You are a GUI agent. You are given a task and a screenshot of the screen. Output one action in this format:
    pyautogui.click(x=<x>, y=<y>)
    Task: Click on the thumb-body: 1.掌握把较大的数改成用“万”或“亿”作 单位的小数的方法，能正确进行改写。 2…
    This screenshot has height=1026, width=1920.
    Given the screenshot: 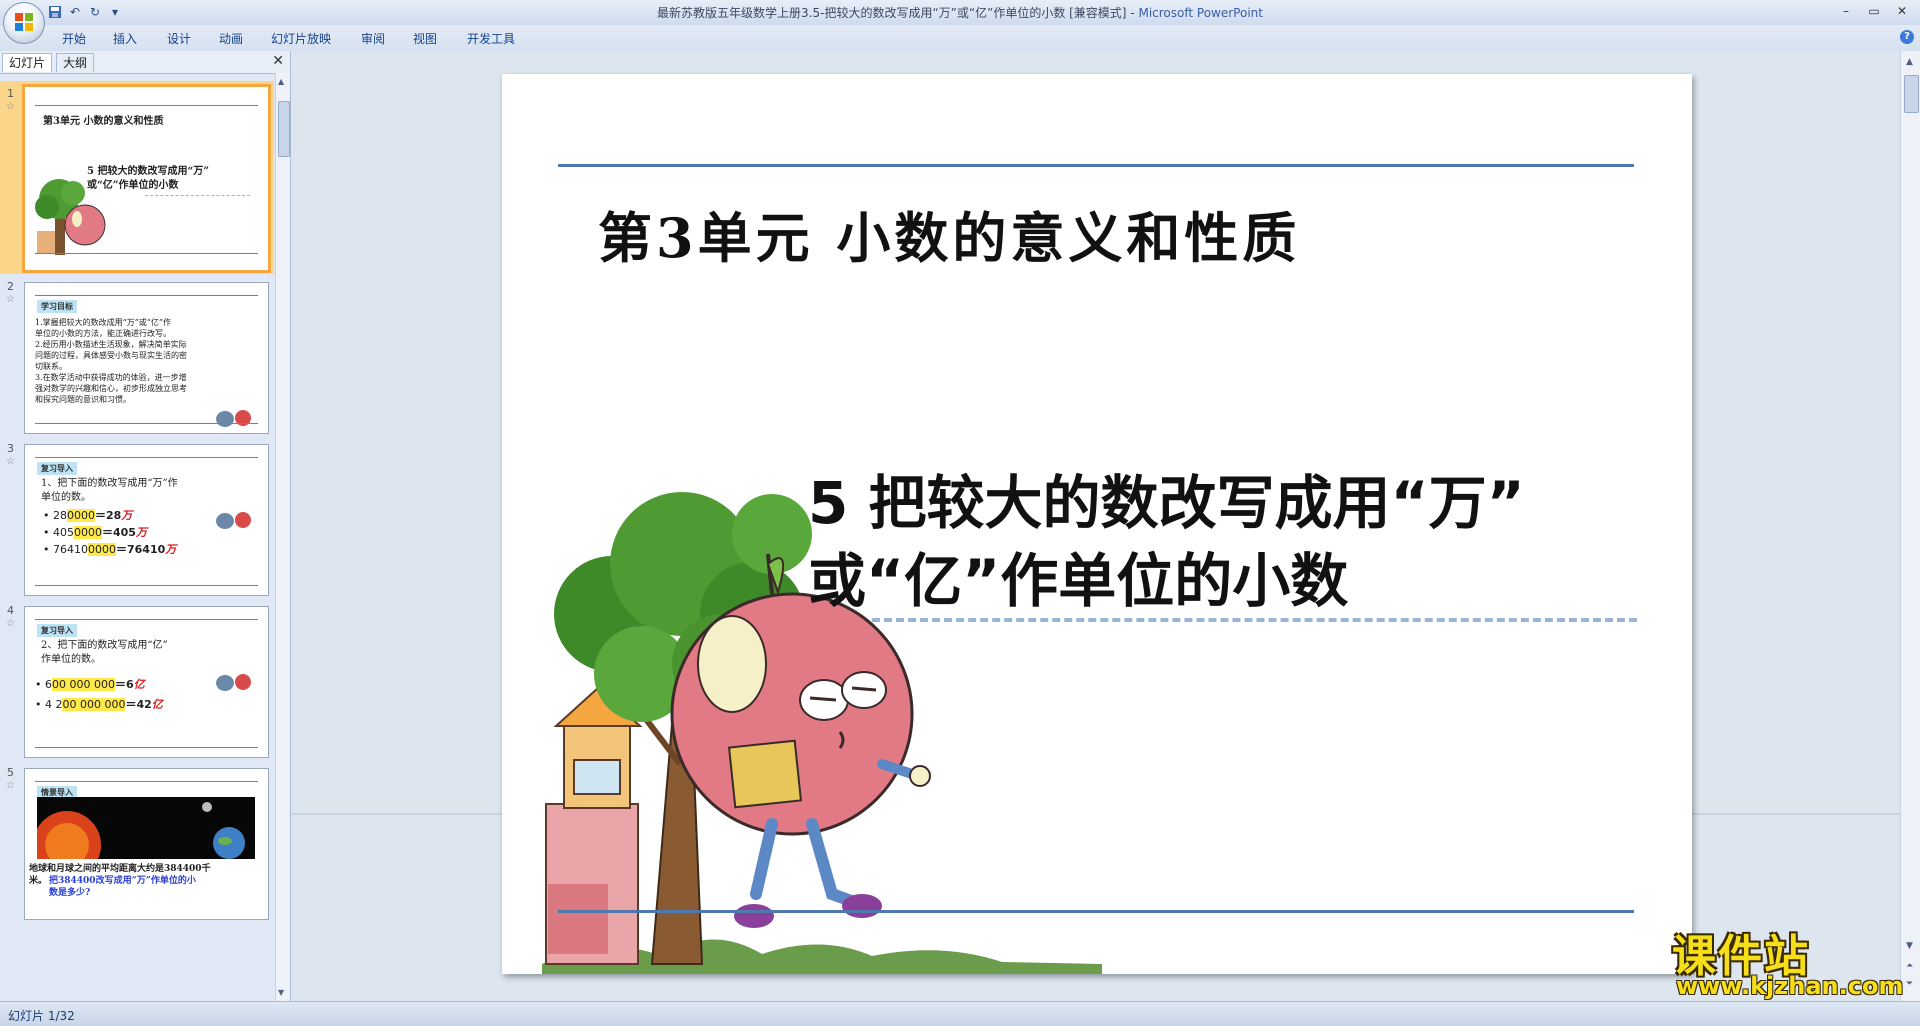 What is the action you would take?
    pyautogui.click(x=111, y=361)
    